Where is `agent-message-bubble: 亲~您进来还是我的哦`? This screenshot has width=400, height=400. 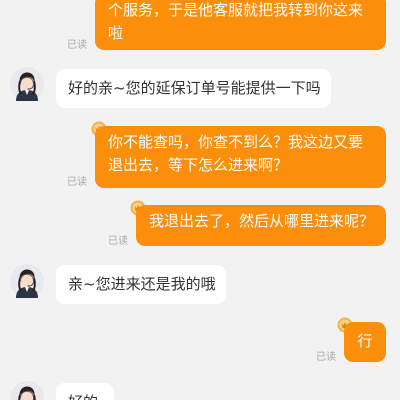 agent-message-bubble: 亲~您进来还是我的哦 is located at coordinates (141, 284).